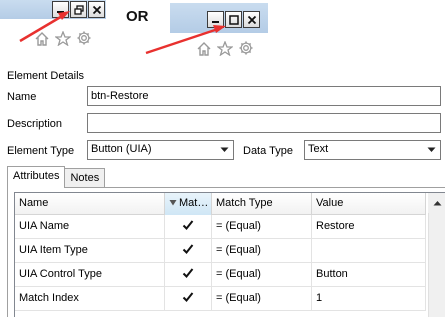 The image size is (445, 317). Describe the element at coordinates (369, 251) in the screenshot. I see `value-cell` at that location.